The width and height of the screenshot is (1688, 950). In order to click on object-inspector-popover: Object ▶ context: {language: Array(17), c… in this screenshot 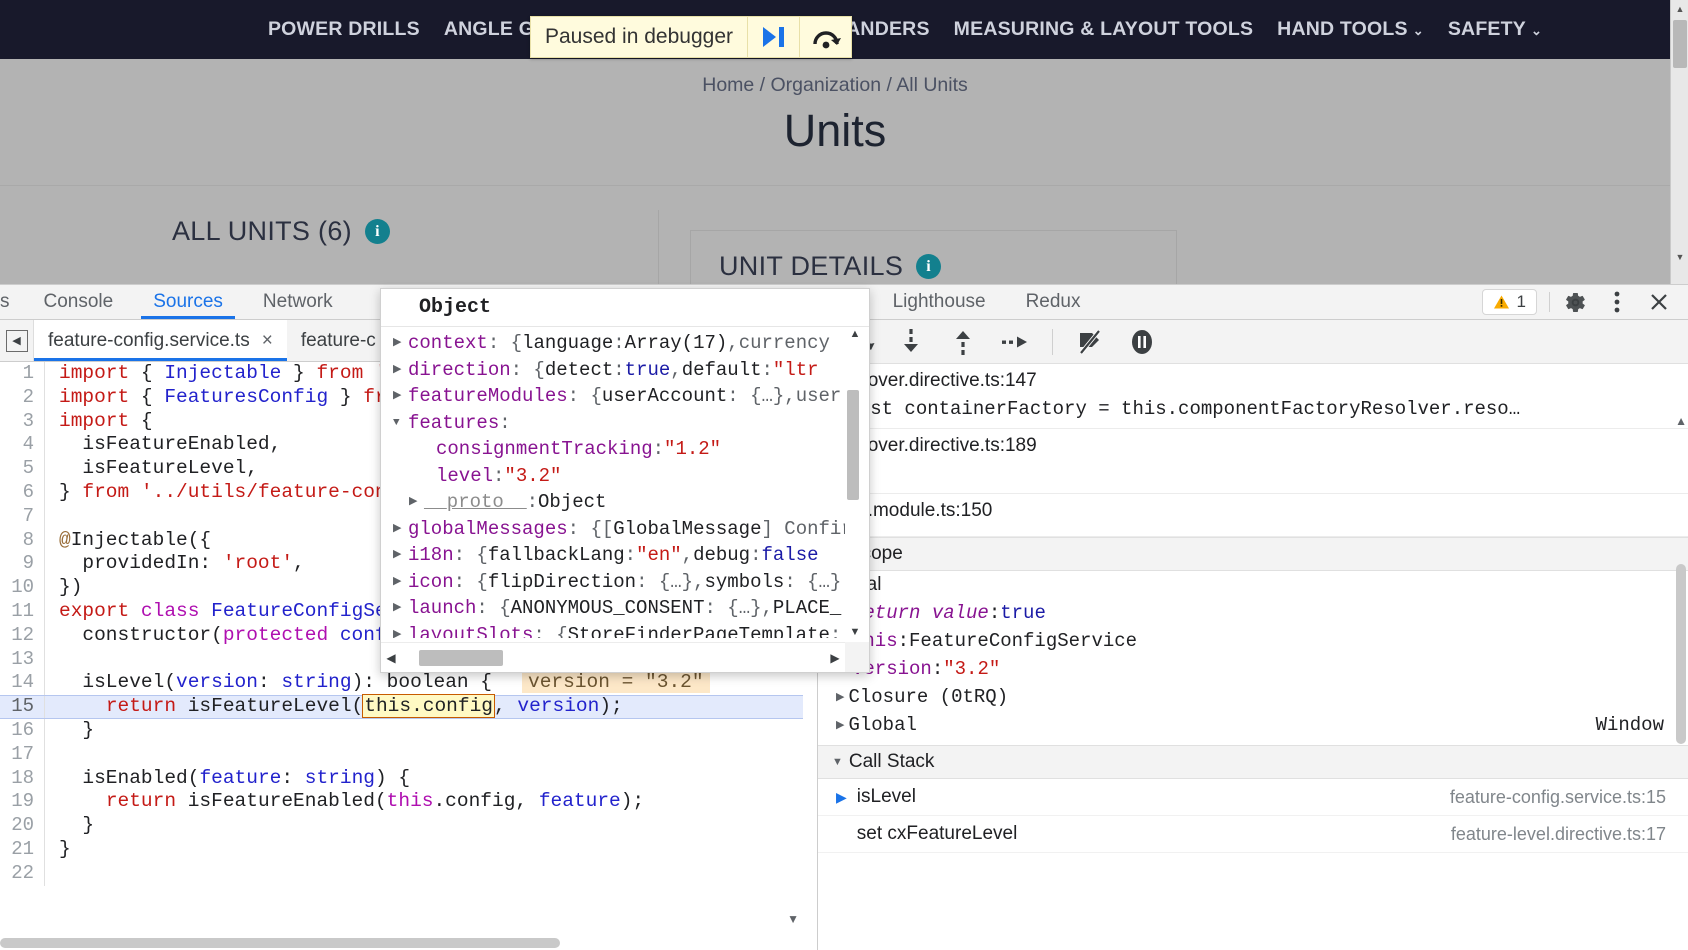, I will do `click(625, 480)`.